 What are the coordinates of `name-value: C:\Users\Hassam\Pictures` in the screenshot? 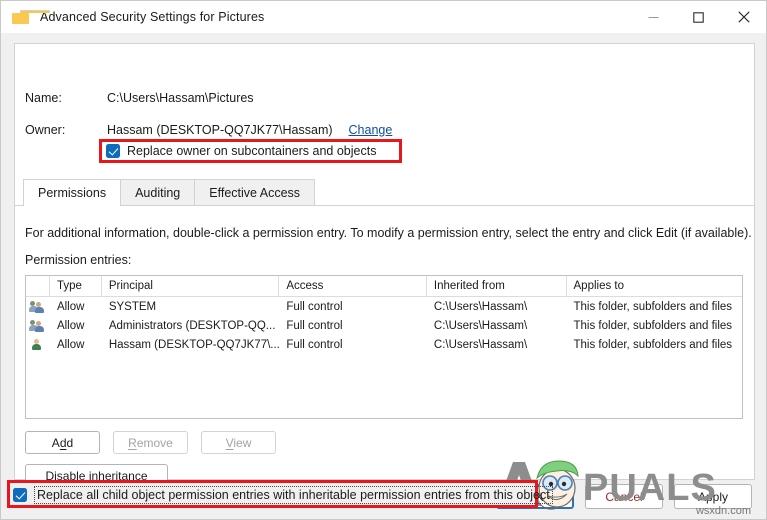 It's located at (180, 98).